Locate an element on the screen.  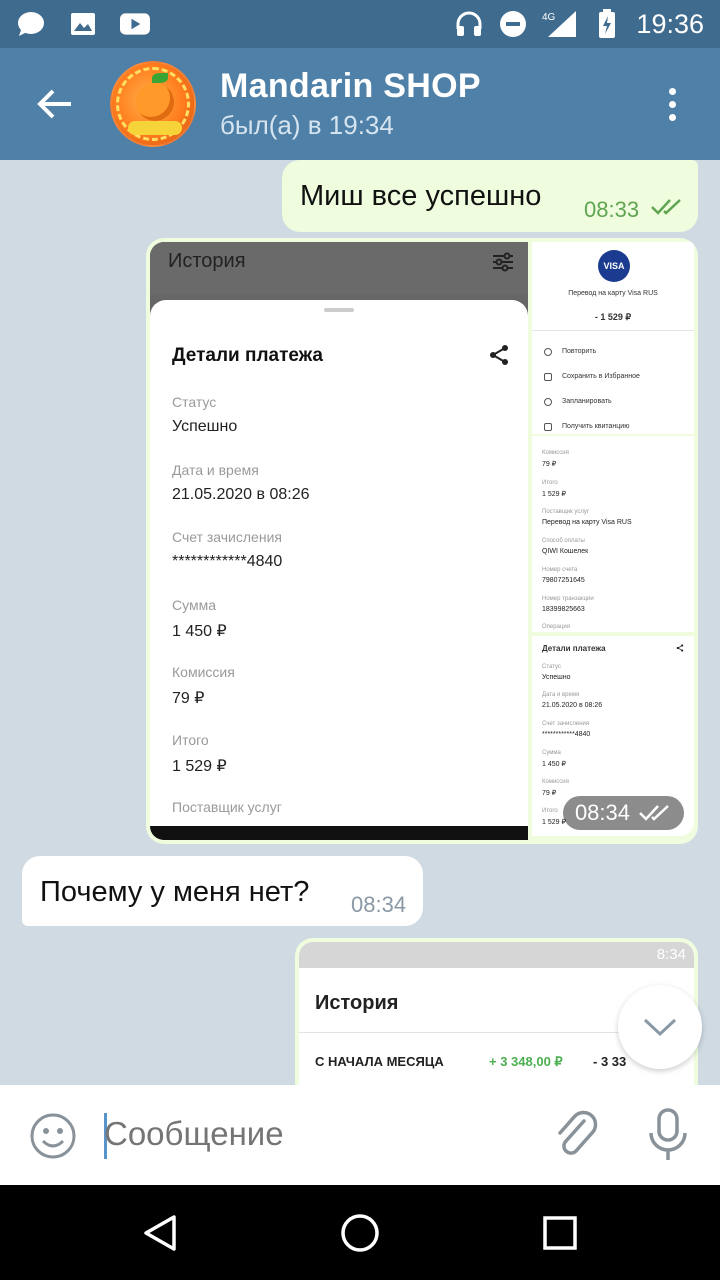
message-time: 08:33 is located at coordinates (612, 209).